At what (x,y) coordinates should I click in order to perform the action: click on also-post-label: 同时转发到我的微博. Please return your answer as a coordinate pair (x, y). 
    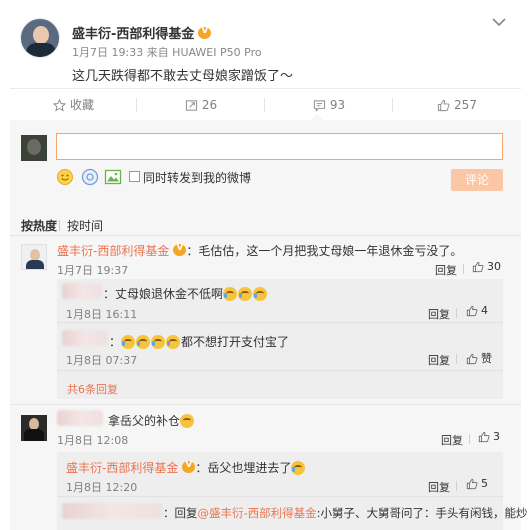
    Looking at the image, I should click on (197, 178).